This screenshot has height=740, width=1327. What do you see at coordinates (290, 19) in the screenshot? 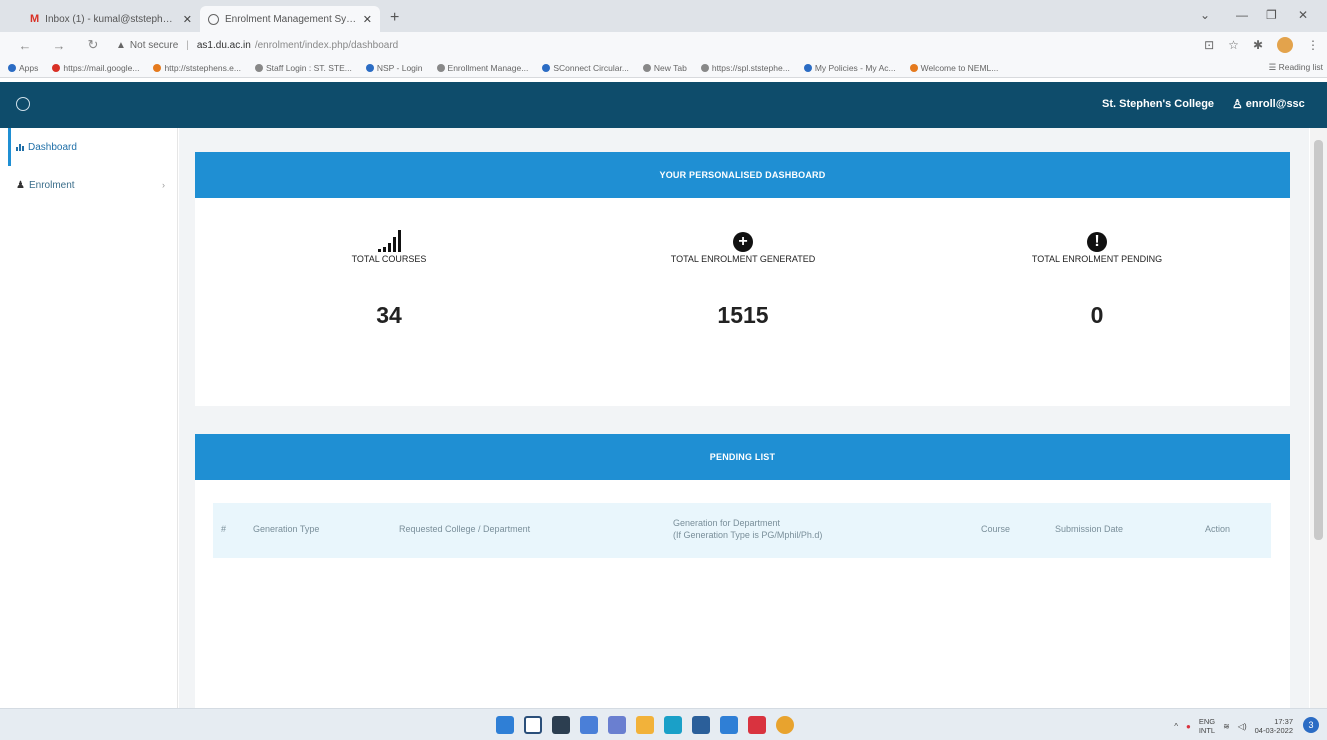
I see `tab-enrolment: Enrolment Management System ✕` at bounding box center [290, 19].